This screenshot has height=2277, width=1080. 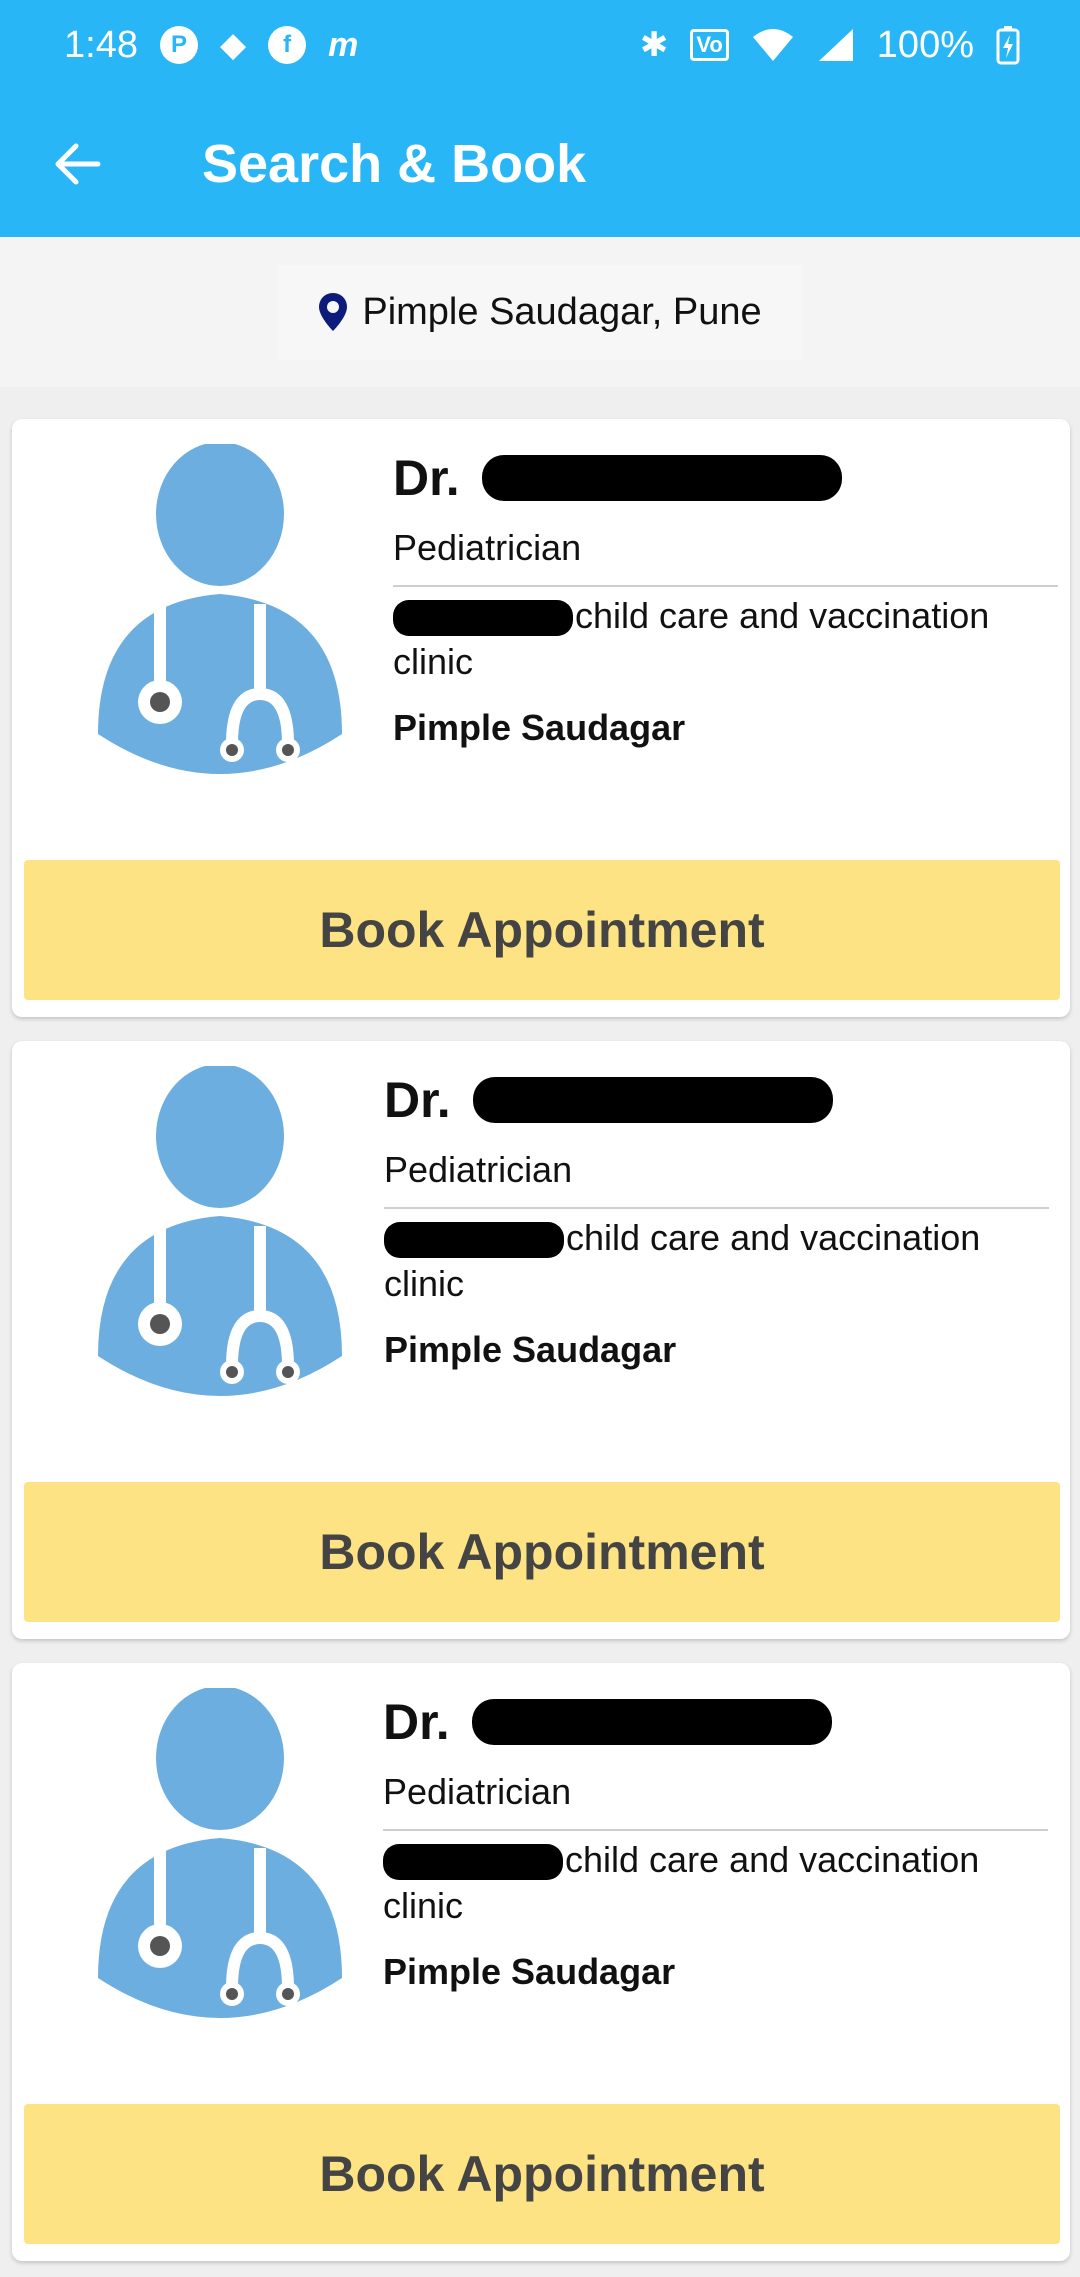 I want to click on status-time: 1:48, so click(x=101, y=44).